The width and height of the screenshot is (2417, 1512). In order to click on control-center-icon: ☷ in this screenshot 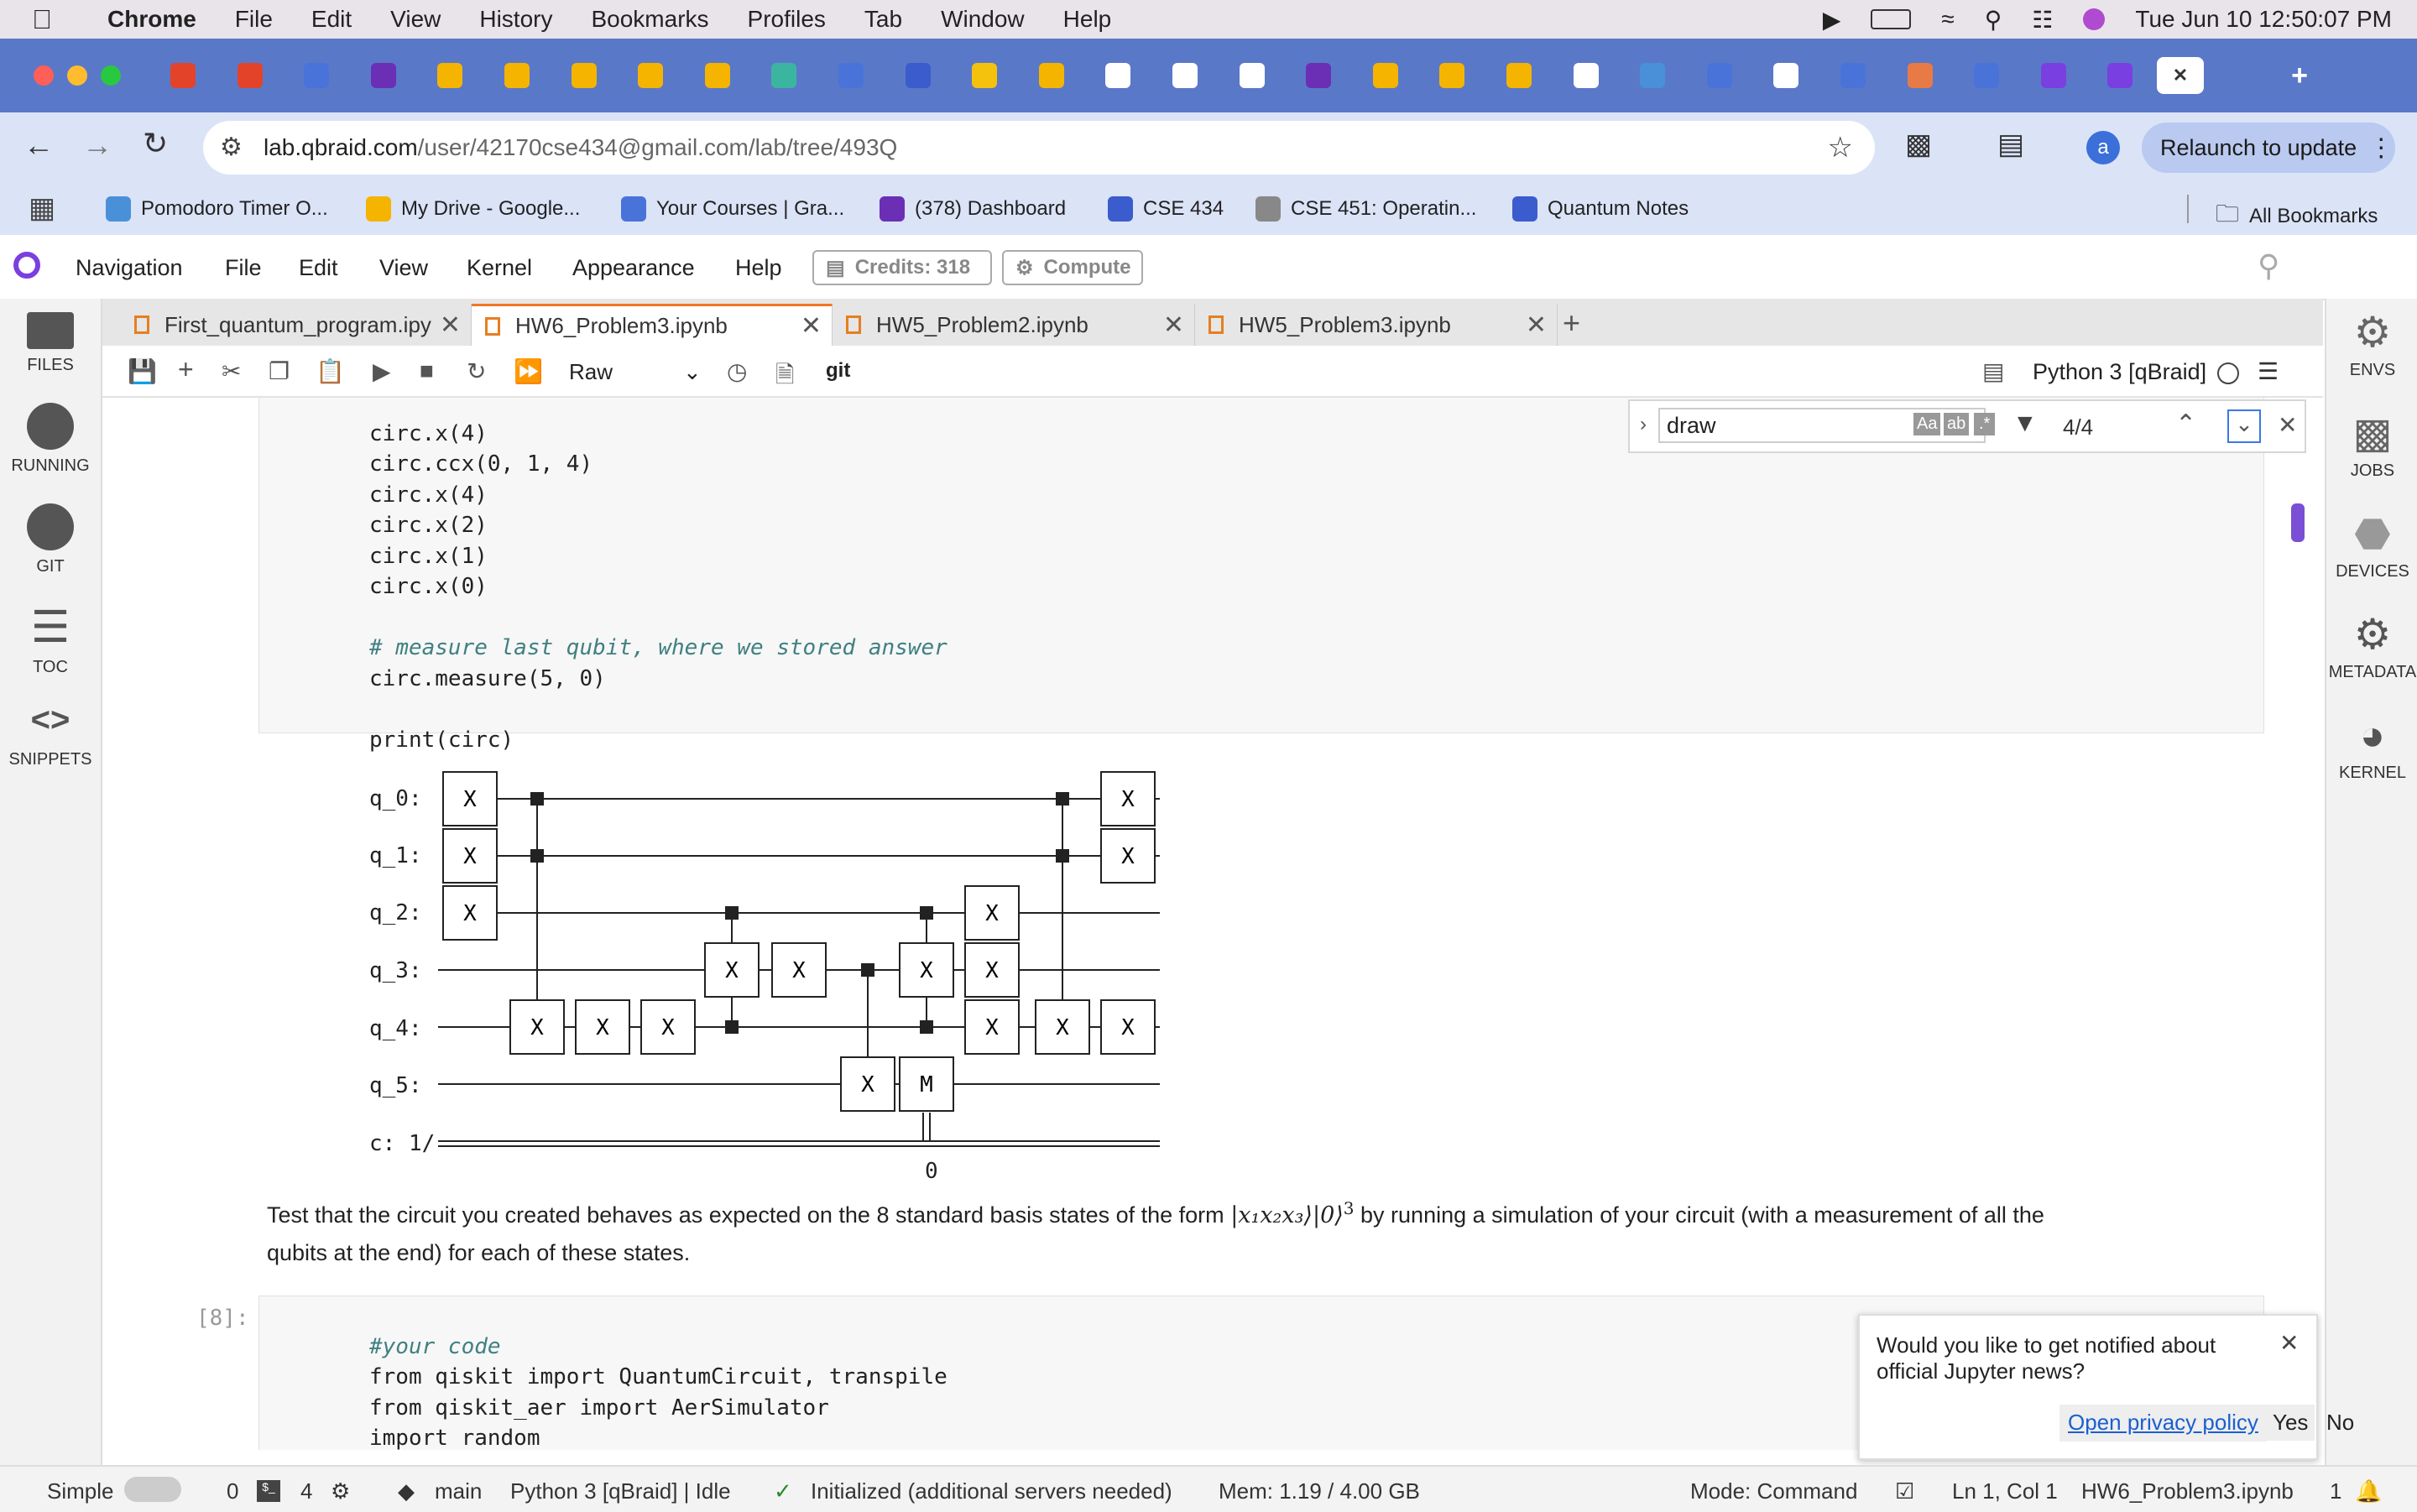, I will do `click(2042, 20)`.